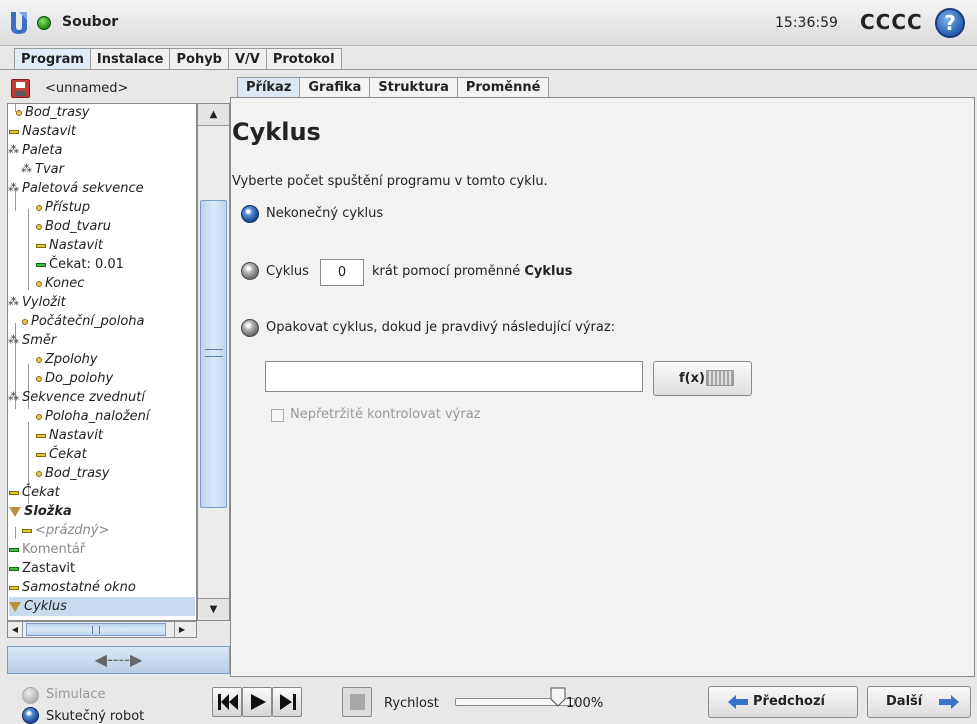 This screenshot has width=977, height=724. I want to click on simulation-radio, so click(30, 695).